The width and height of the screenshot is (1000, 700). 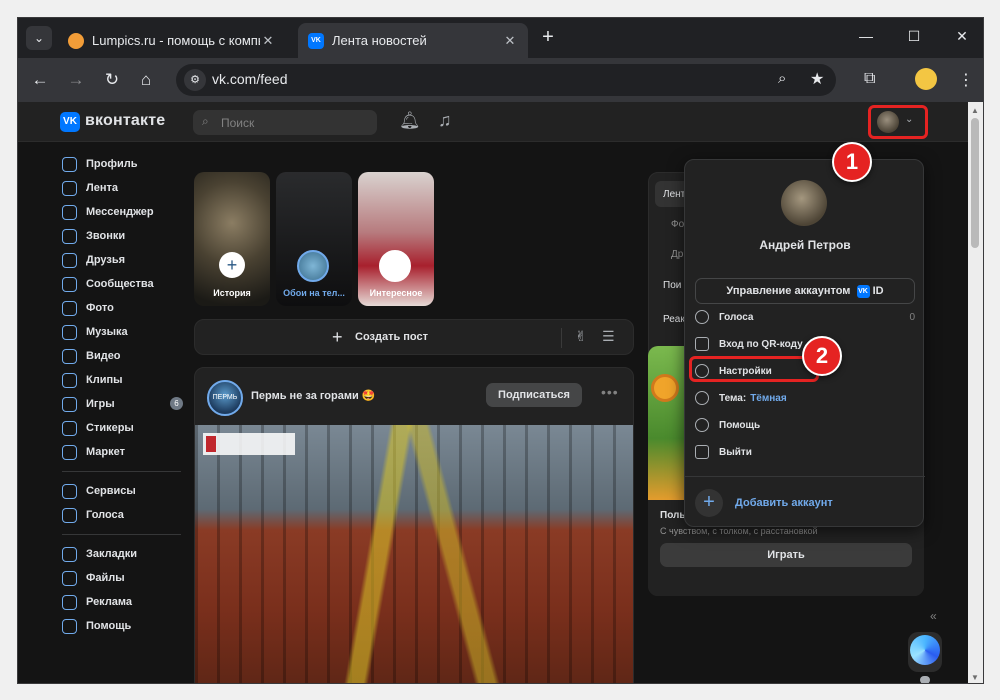 I want to click on vk-logo-text: вконтакте, so click(x=125, y=121).